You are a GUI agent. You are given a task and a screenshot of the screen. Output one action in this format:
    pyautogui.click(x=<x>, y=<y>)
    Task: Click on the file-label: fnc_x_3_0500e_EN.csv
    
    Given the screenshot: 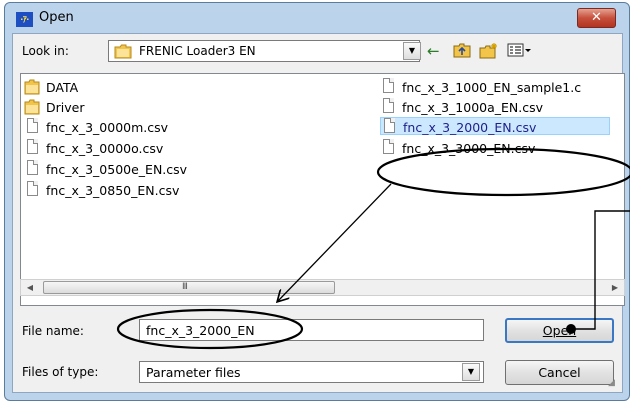 What is the action you would take?
    pyautogui.click(x=117, y=169)
    